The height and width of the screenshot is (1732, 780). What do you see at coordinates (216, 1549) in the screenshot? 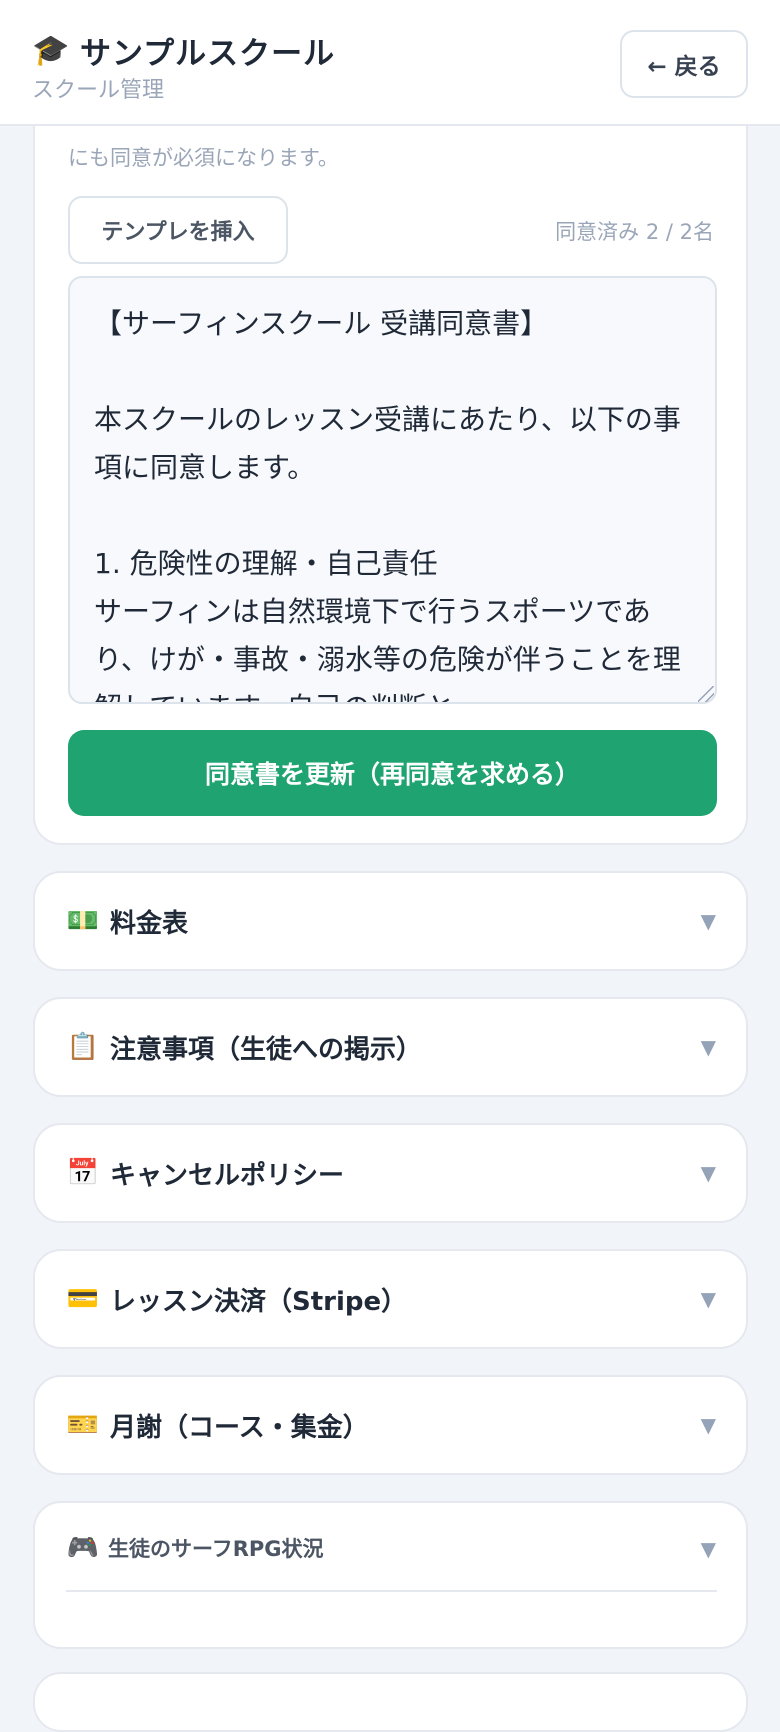
I see `section-title: 生徒のサーフRPG状況` at bounding box center [216, 1549].